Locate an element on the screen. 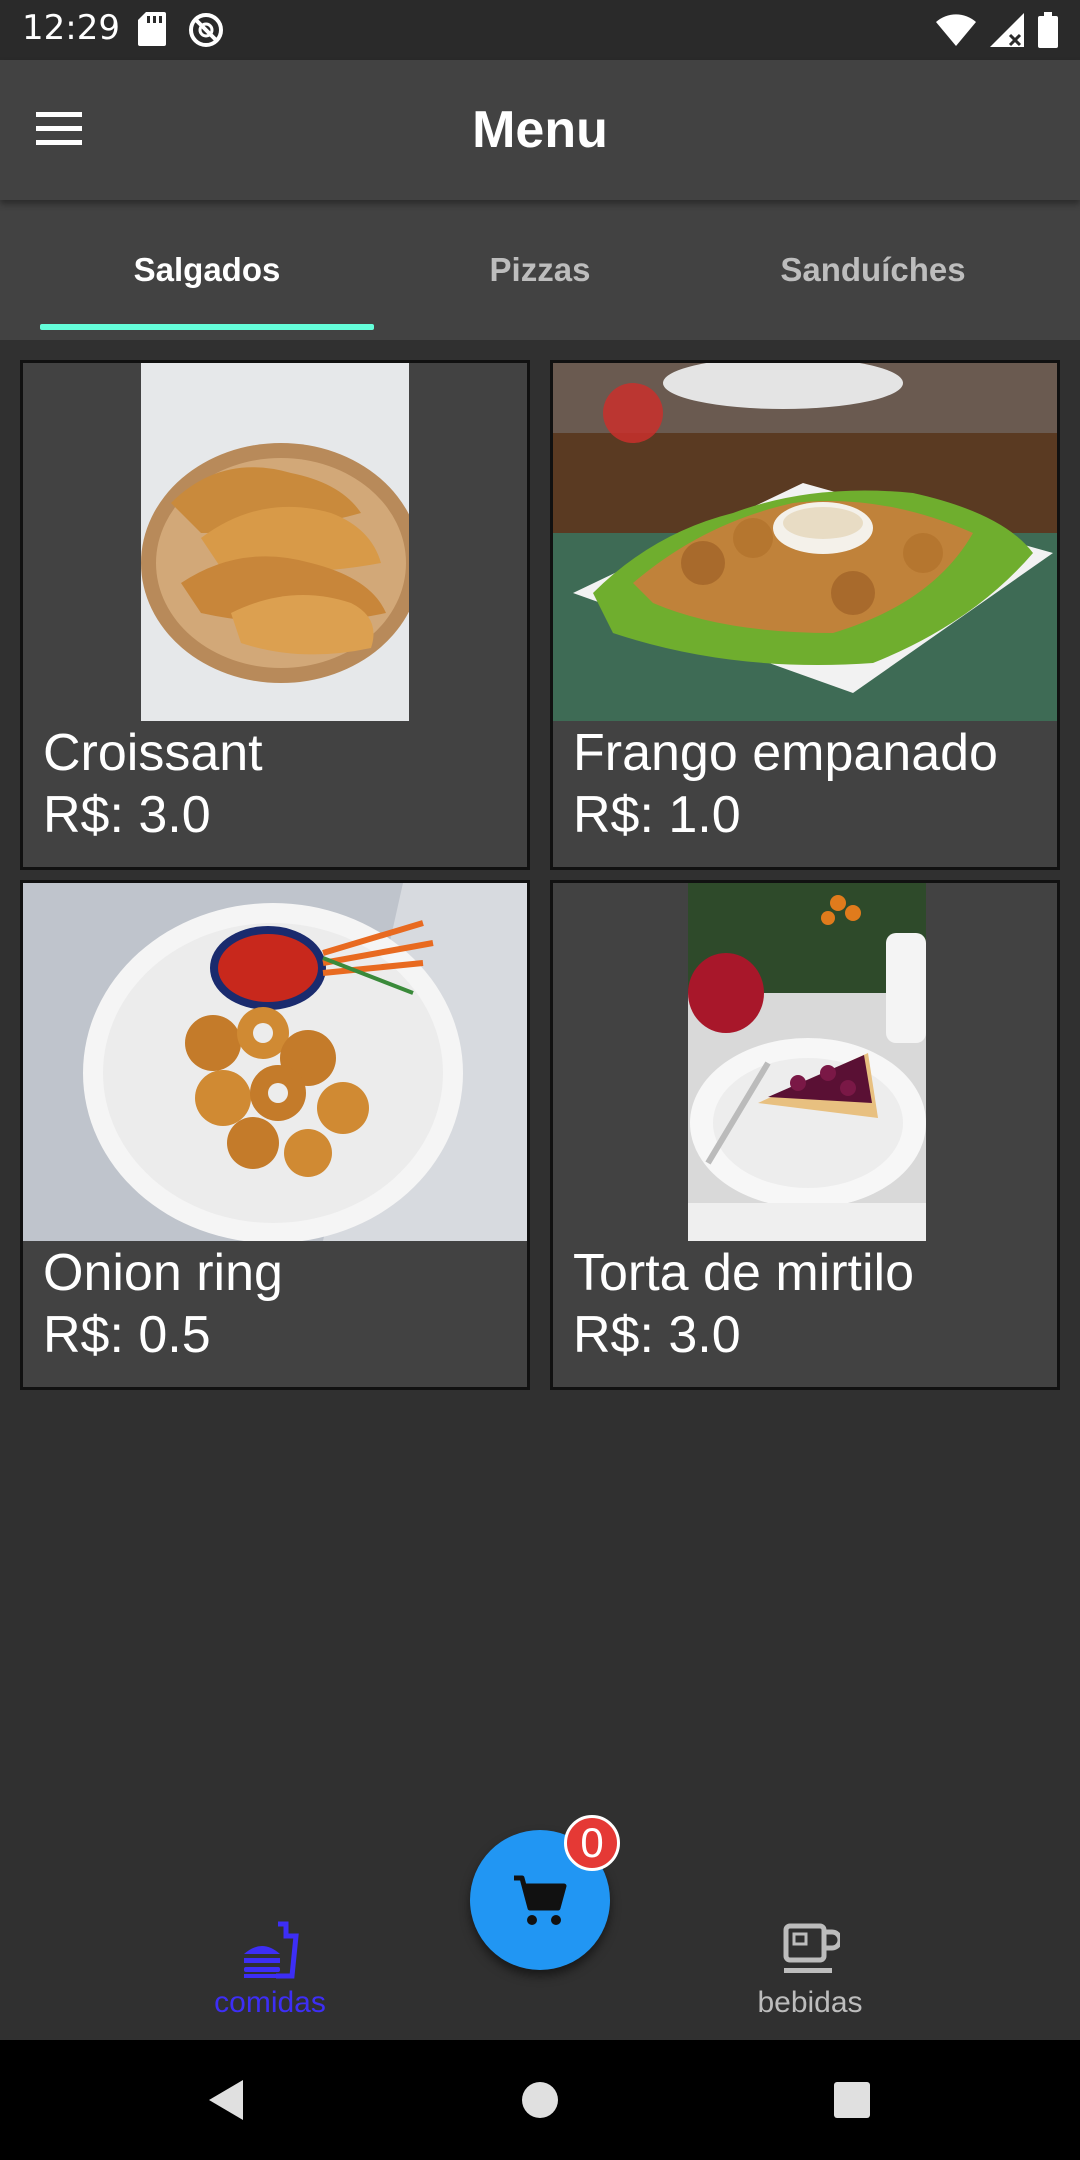  product-card: Frango empanado R$: 1.0 is located at coordinates (805, 615).